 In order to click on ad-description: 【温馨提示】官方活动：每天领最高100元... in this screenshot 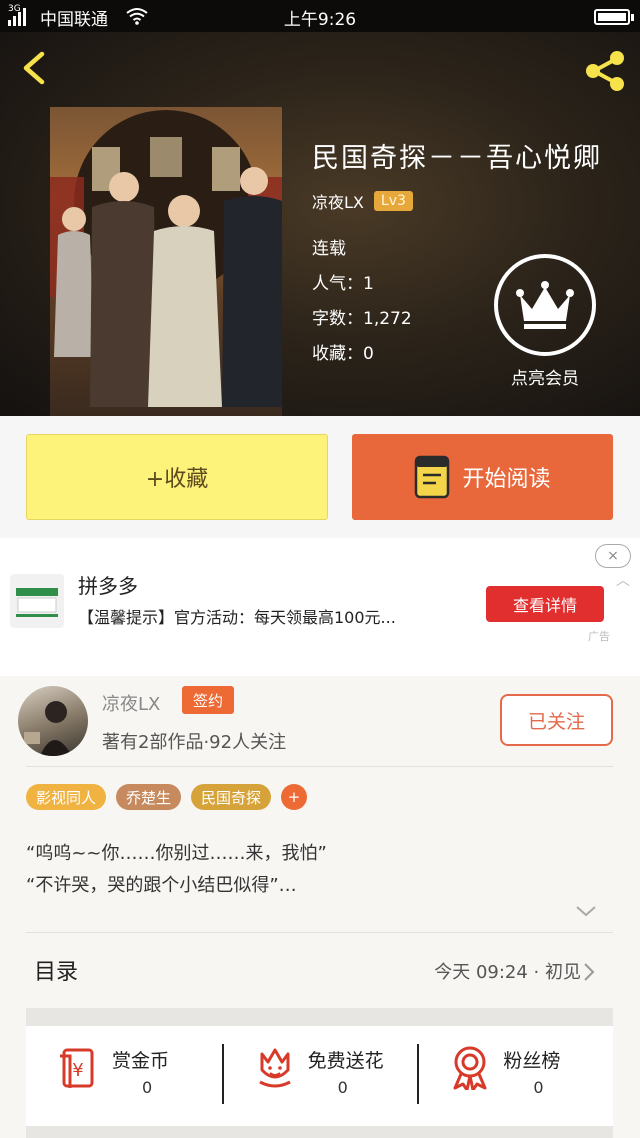, I will do `click(237, 617)`.